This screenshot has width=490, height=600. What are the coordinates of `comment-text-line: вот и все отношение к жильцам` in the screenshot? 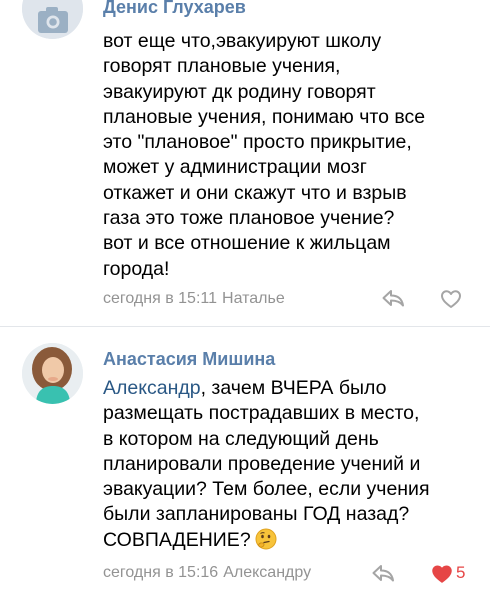 It's located at (247, 243).